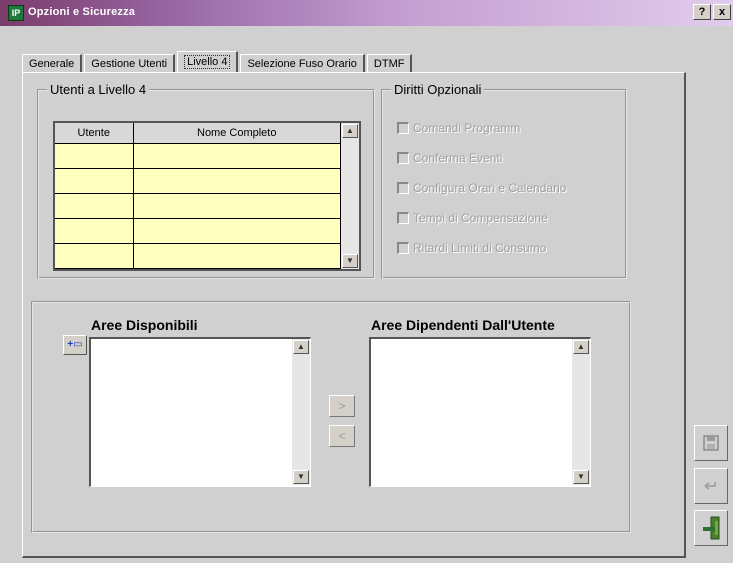 This screenshot has height=563, width=733. Describe the element at coordinates (75, 345) in the screenshot. I see `add-area-icon: +▭` at that location.